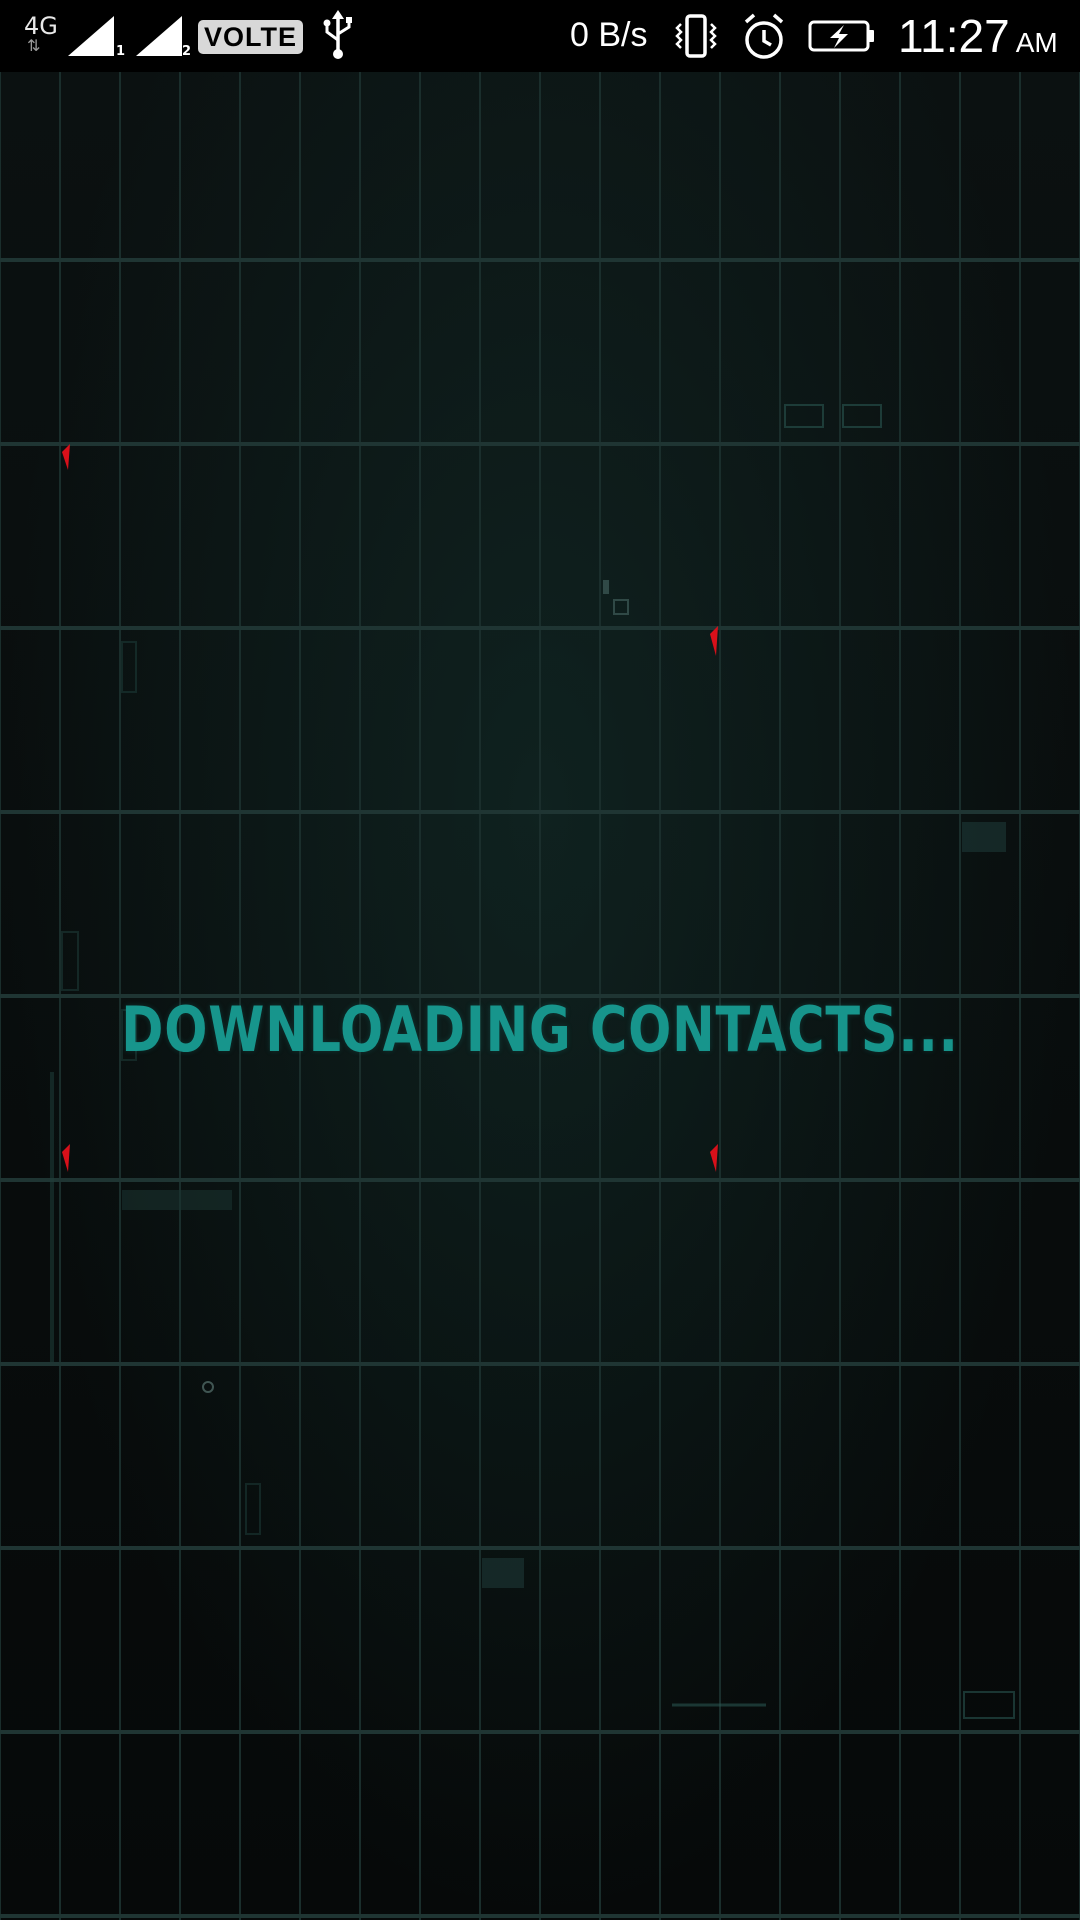 Image resolution: width=1080 pixels, height=1920 pixels. Describe the element at coordinates (764, 39) in the screenshot. I see `alarm-icon` at that location.